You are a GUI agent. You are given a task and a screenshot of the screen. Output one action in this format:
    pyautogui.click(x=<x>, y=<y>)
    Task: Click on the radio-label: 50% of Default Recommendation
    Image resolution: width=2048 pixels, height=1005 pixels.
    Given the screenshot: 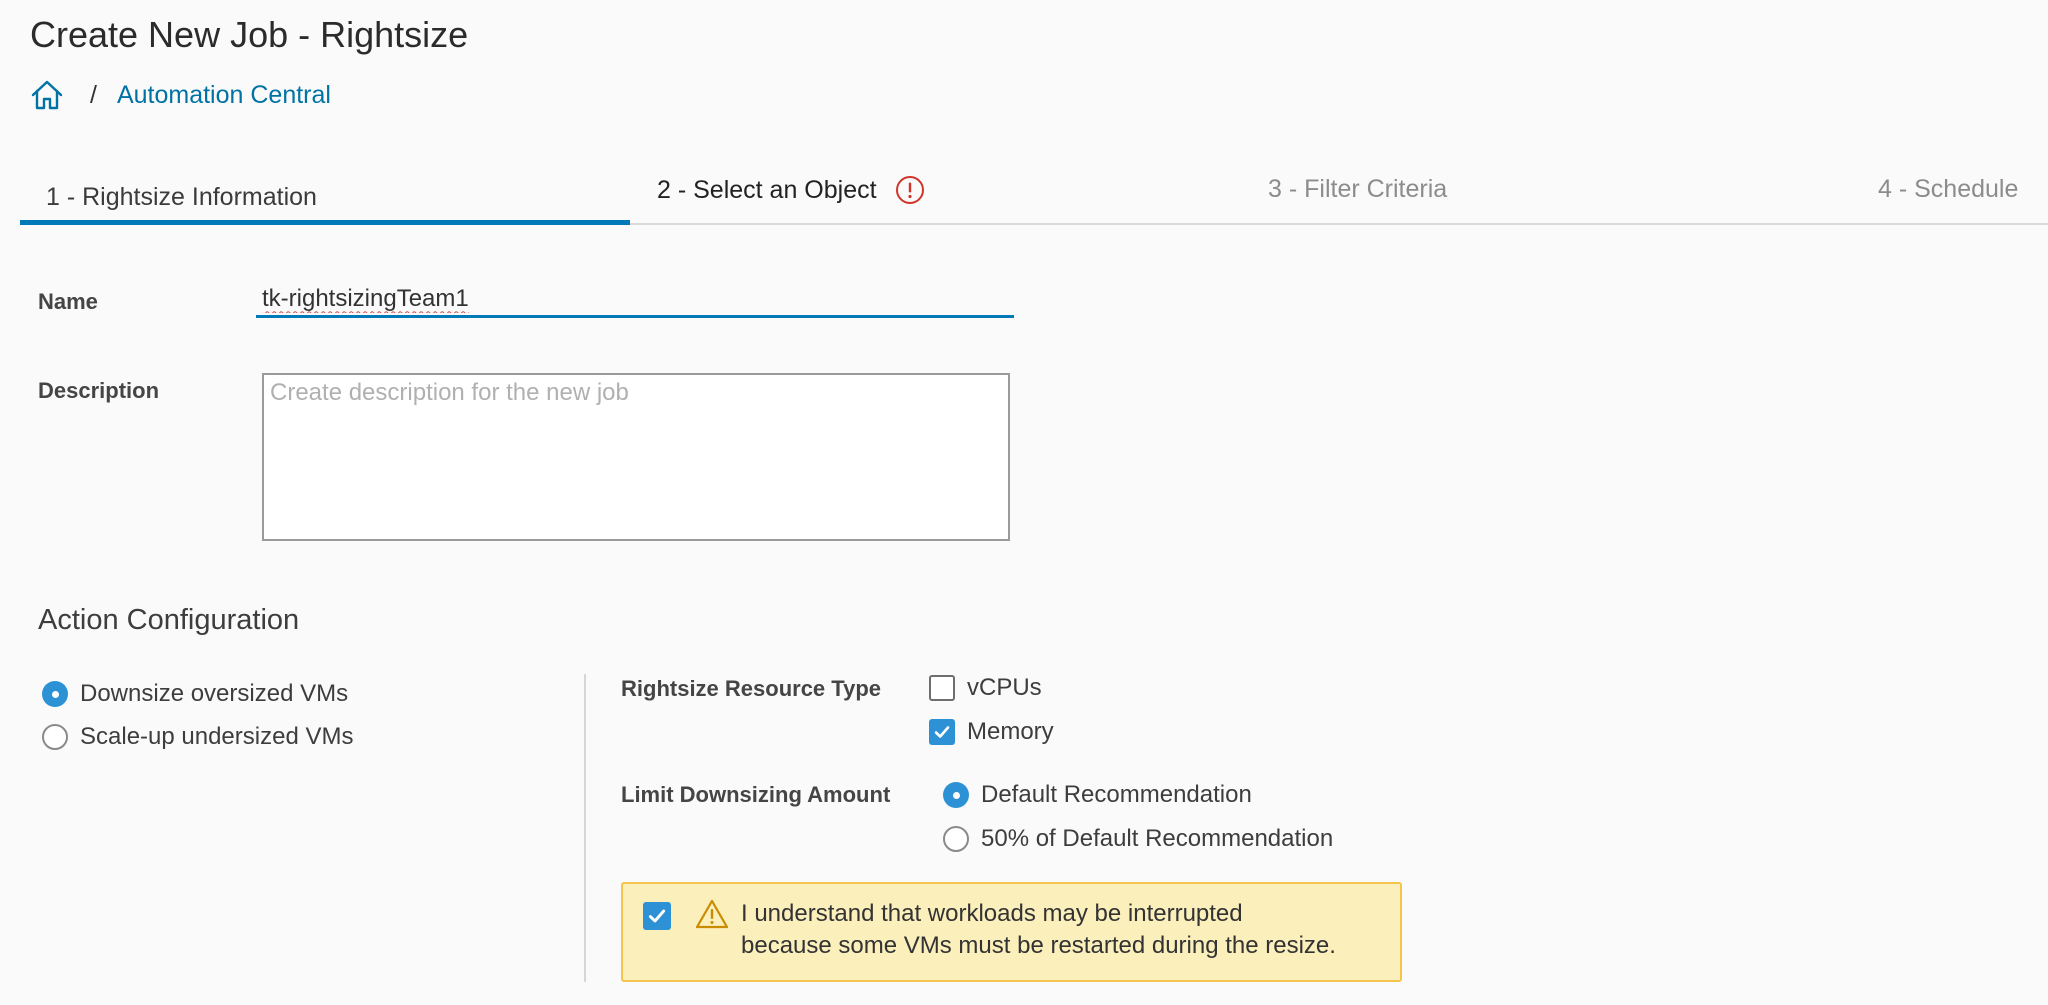 What is the action you would take?
    pyautogui.click(x=1157, y=838)
    